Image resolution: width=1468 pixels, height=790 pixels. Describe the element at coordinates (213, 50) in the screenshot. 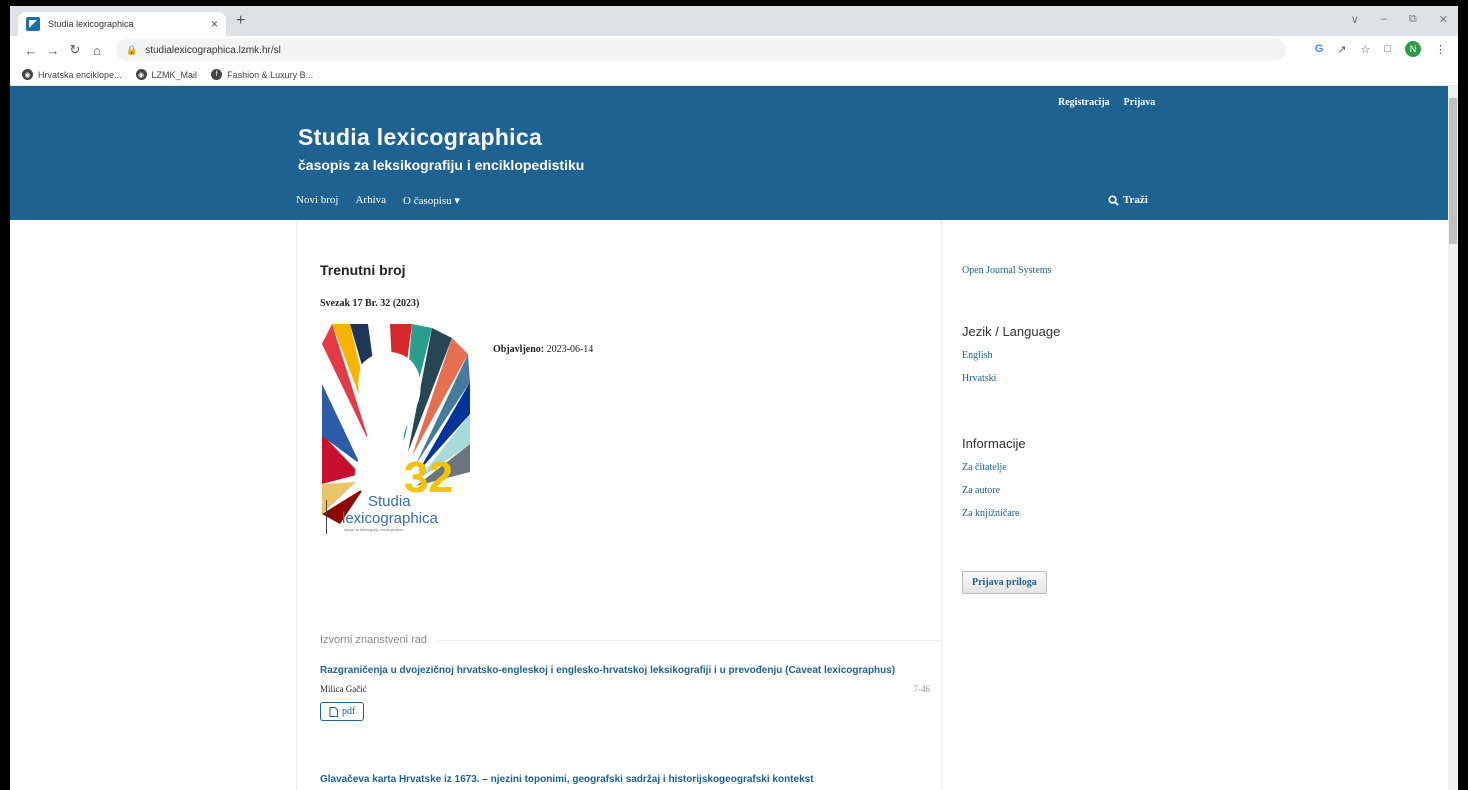

I see `url-text: studialexicographica.lzmk.hr/sl` at that location.